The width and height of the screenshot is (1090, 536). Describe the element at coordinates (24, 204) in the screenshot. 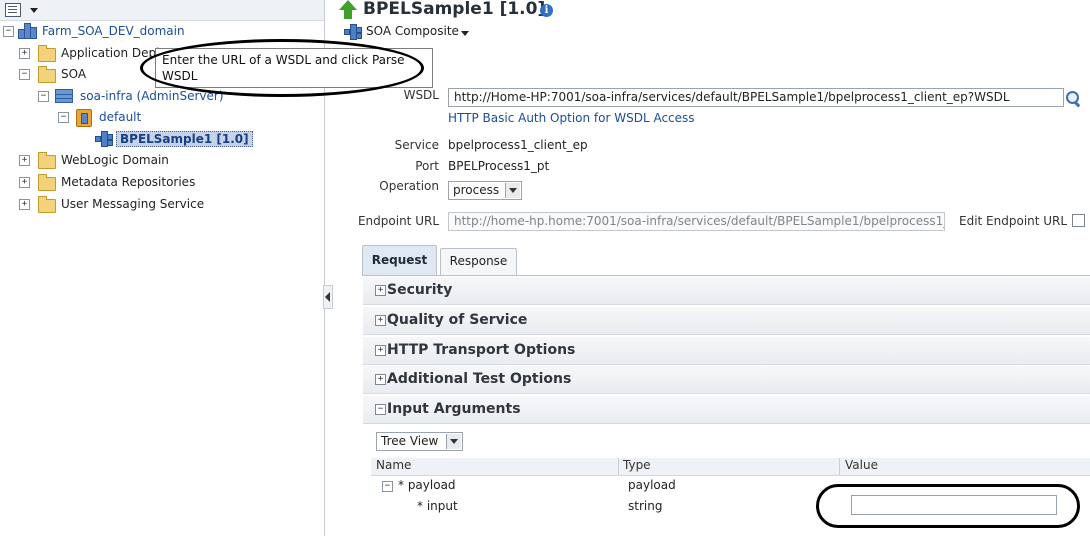

I see `tree-expander-user-messaging: +` at that location.